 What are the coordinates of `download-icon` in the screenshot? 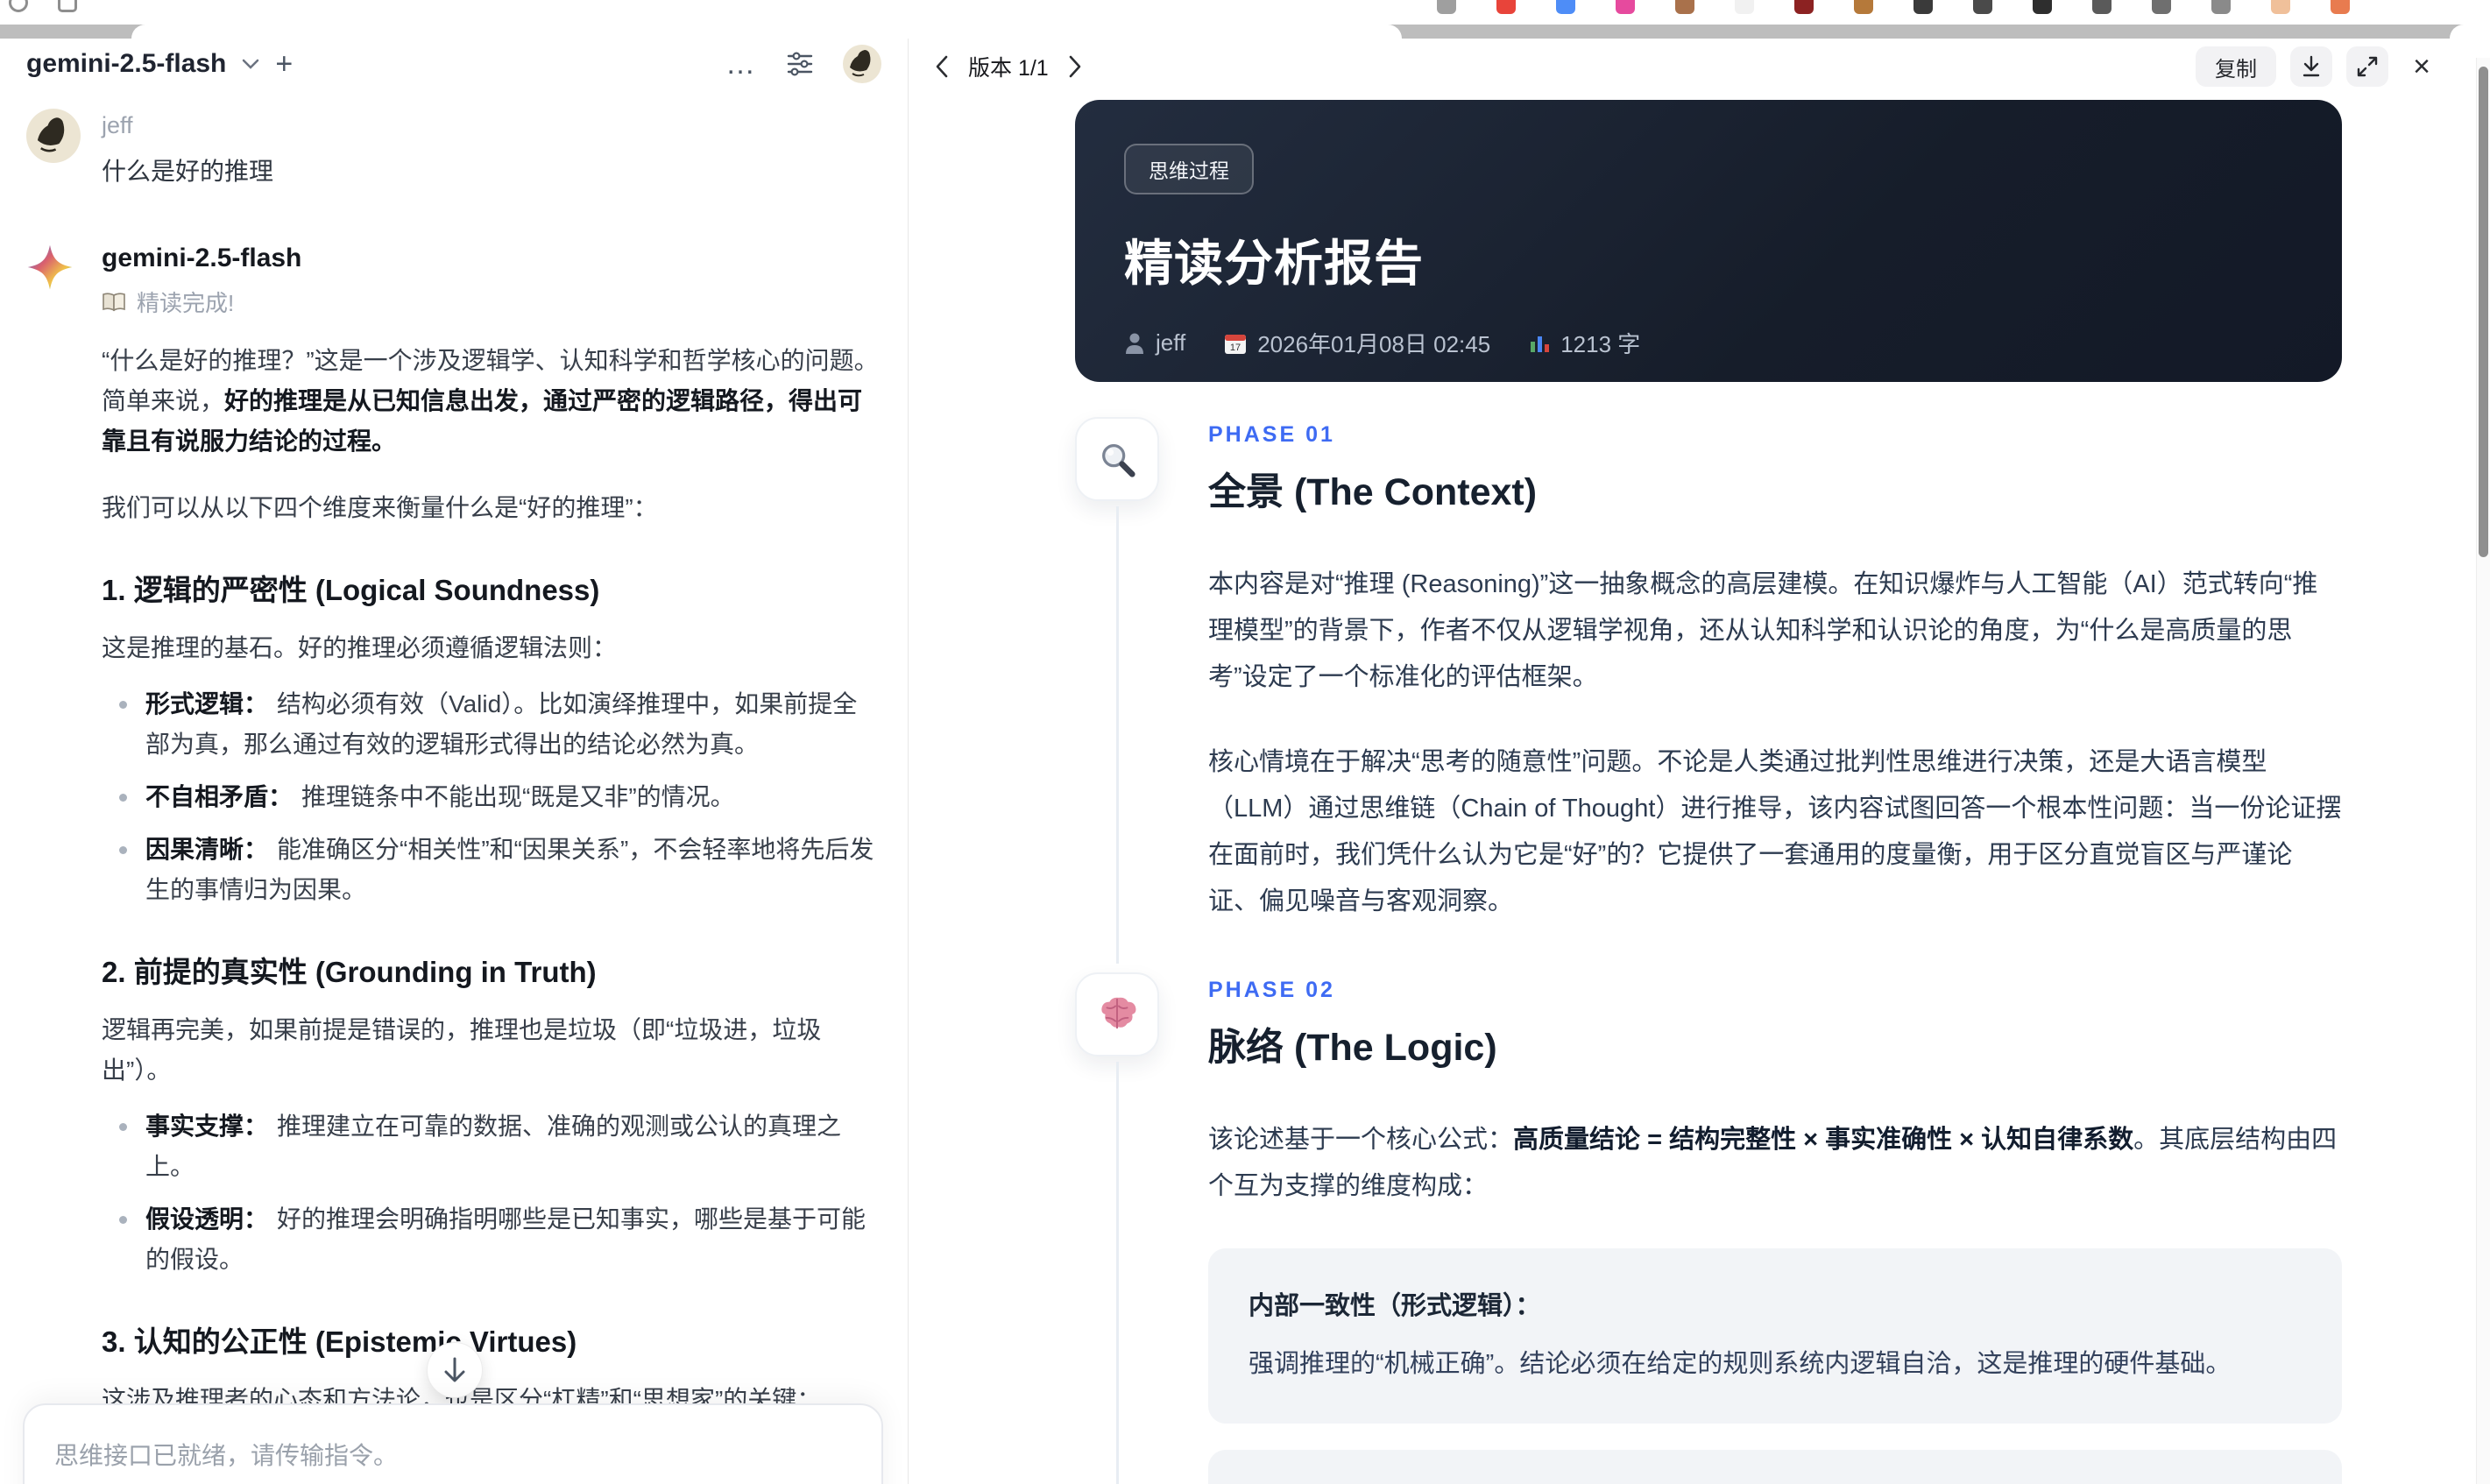 It's located at (2311, 67).